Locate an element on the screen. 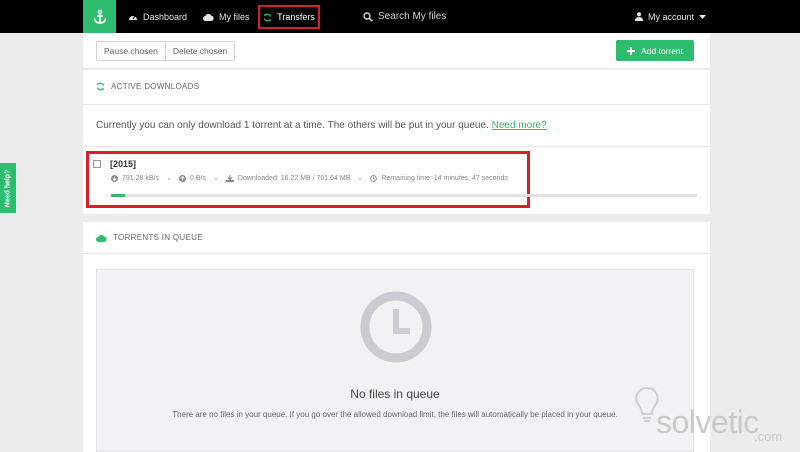 The width and height of the screenshot is (800, 452). upload-speed-value: 0 B/s is located at coordinates (197, 178).